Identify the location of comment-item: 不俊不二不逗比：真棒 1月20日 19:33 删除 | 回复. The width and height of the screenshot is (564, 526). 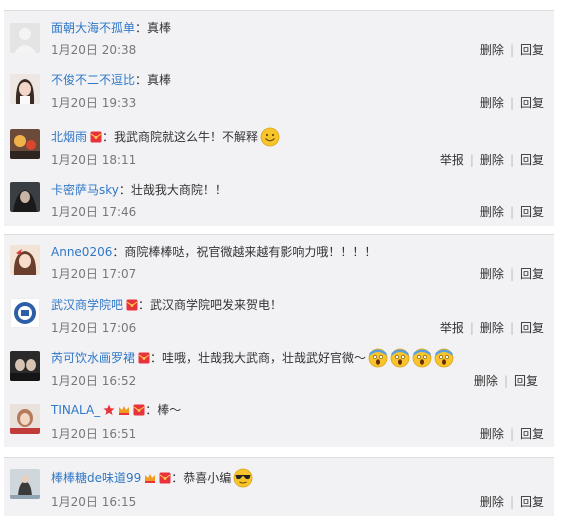
(279, 90).